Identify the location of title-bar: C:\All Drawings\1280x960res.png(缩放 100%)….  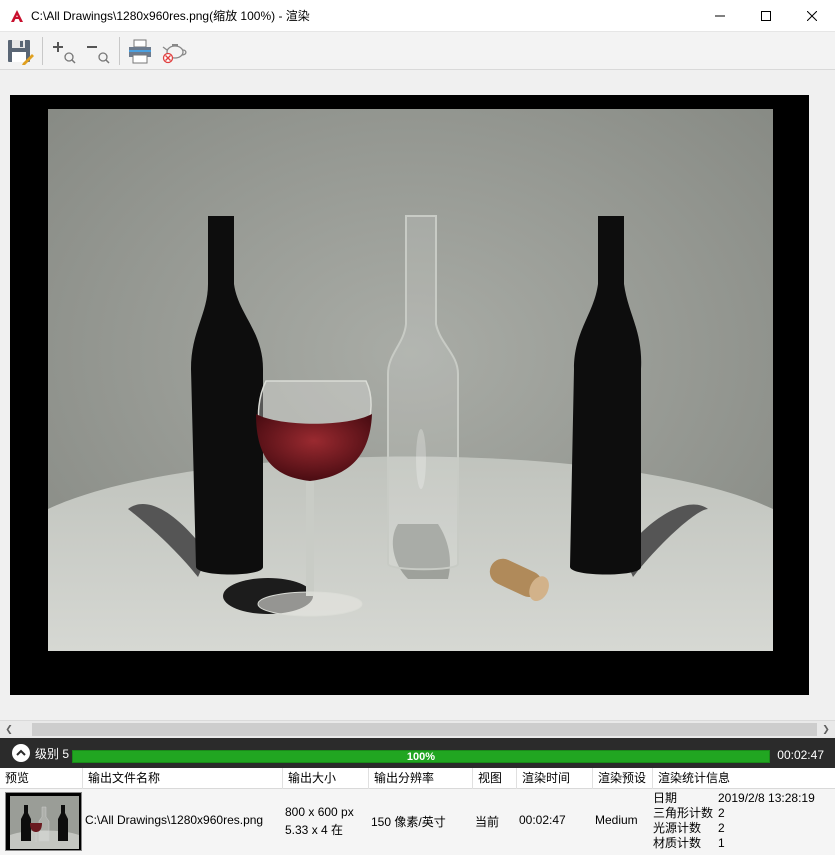
(417, 16).